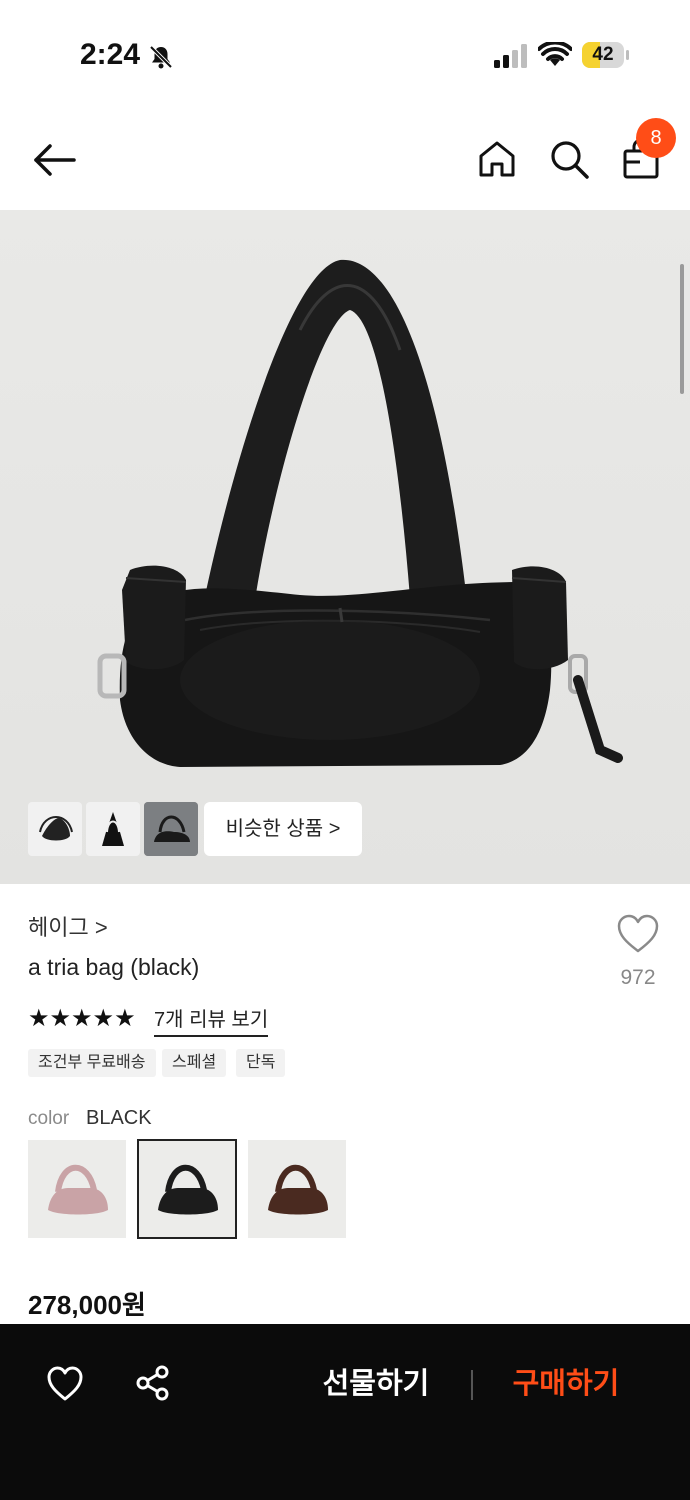 This screenshot has height=1500, width=690. I want to click on battery-body: 42, so click(603, 55).